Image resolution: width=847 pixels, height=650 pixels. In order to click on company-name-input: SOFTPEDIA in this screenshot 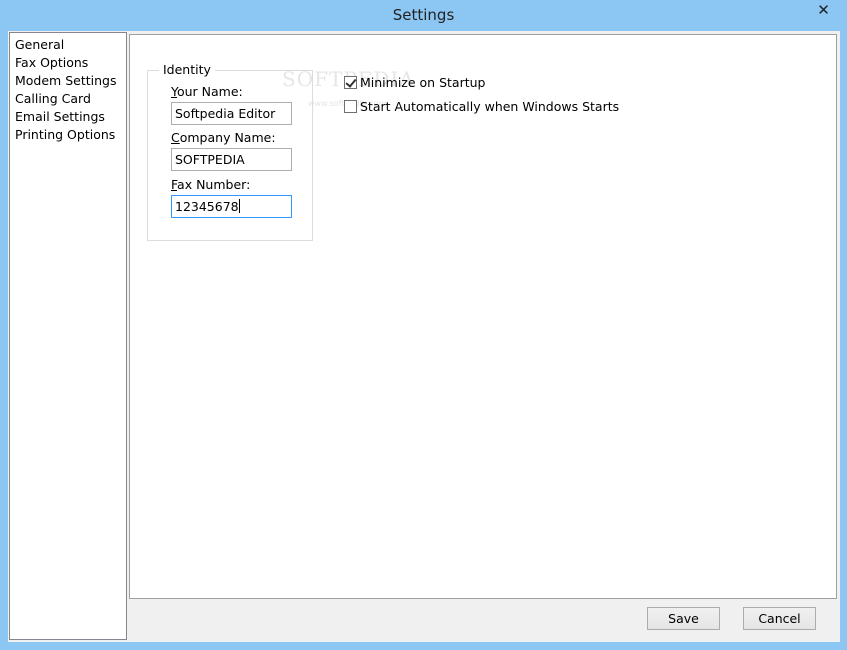, I will do `click(231, 159)`.